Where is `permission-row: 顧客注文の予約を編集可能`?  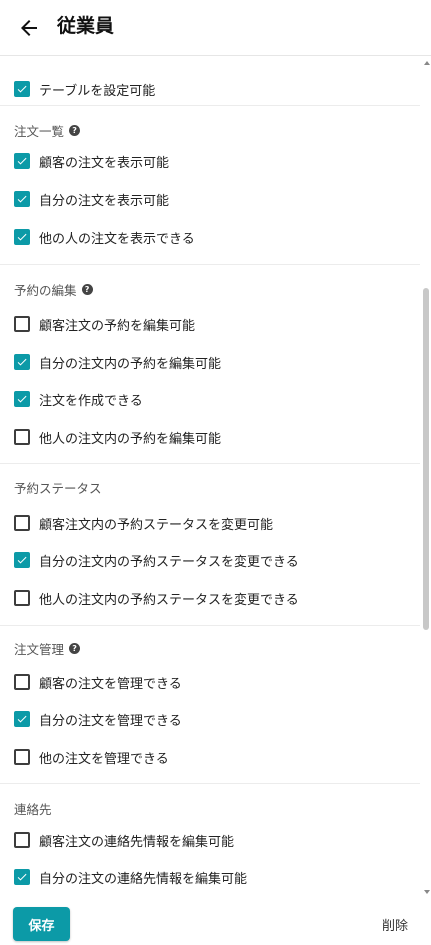 permission-row: 顧客注文の予約を編集可能 is located at coordinates (104, 324).